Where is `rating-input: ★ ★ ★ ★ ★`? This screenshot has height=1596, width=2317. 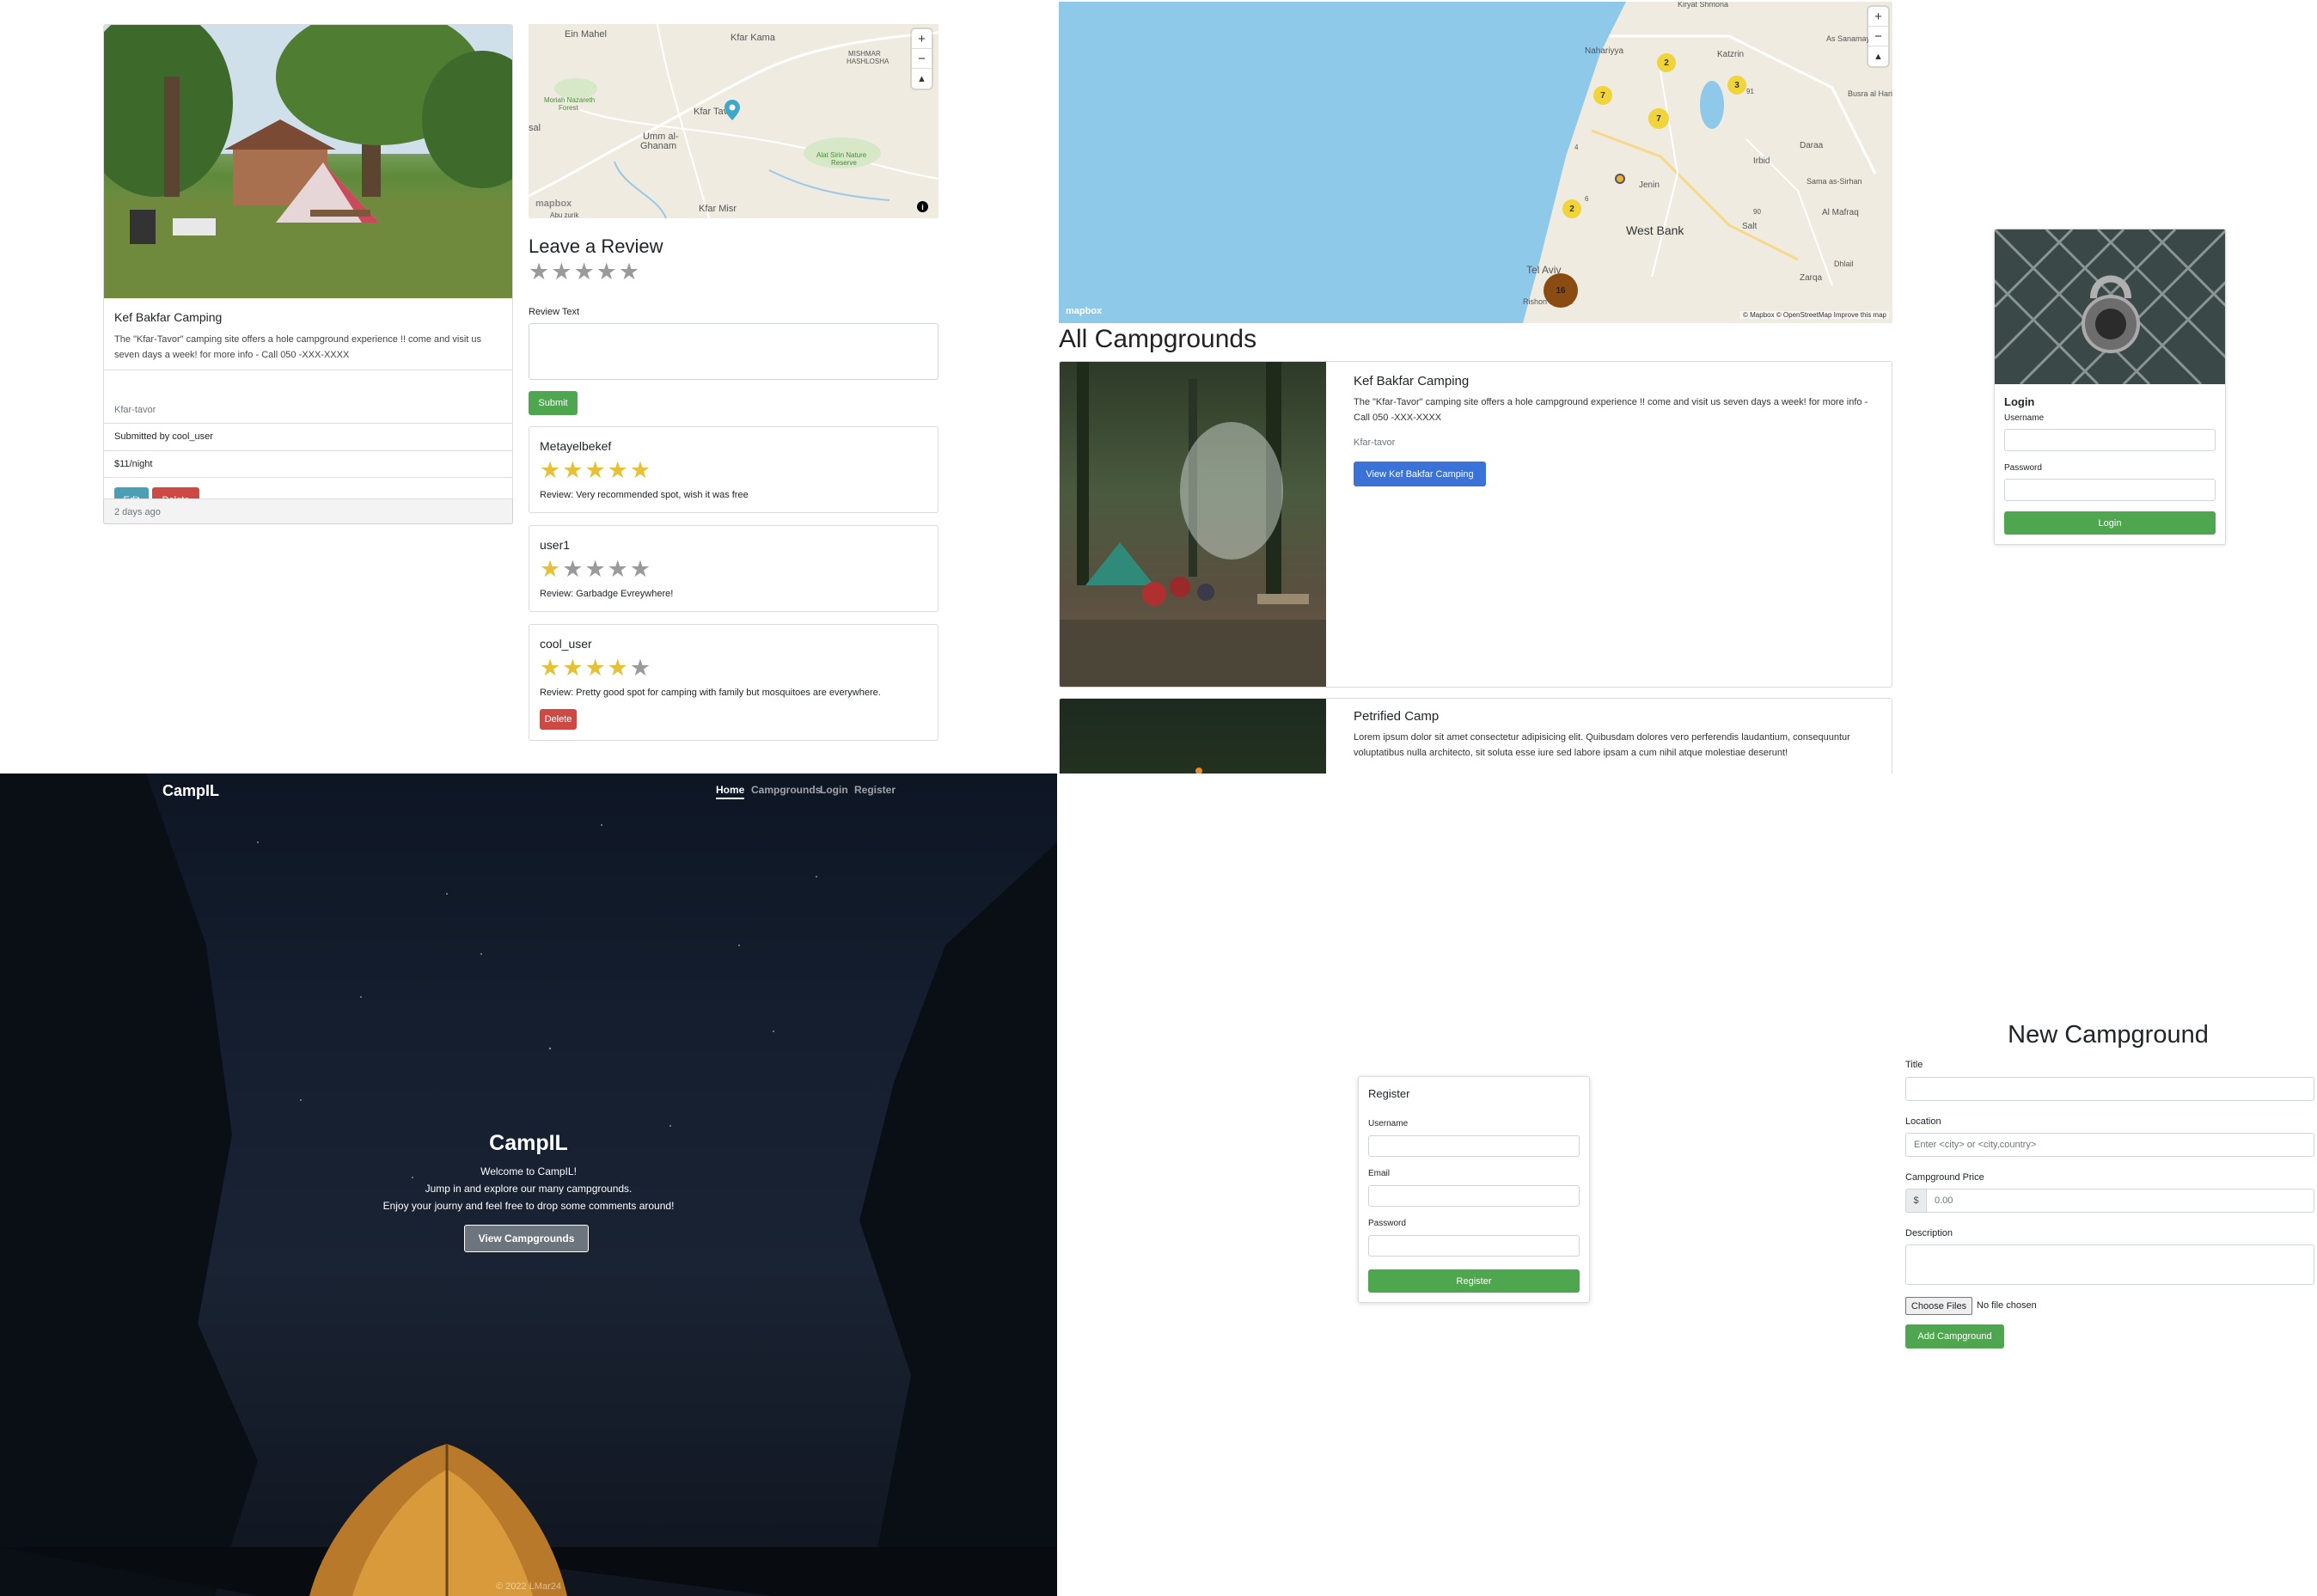
rating-input: ★ ★ ★ ★ ★ is located at coordinates (584, 272).